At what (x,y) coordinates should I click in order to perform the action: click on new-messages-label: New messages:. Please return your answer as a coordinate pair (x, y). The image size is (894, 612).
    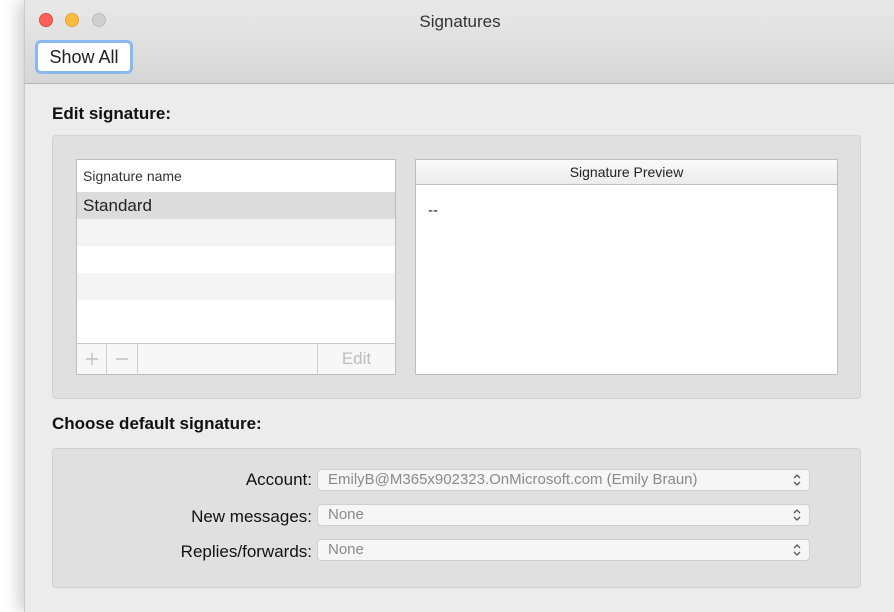
    Looking at the image, I should click on (251, 516).